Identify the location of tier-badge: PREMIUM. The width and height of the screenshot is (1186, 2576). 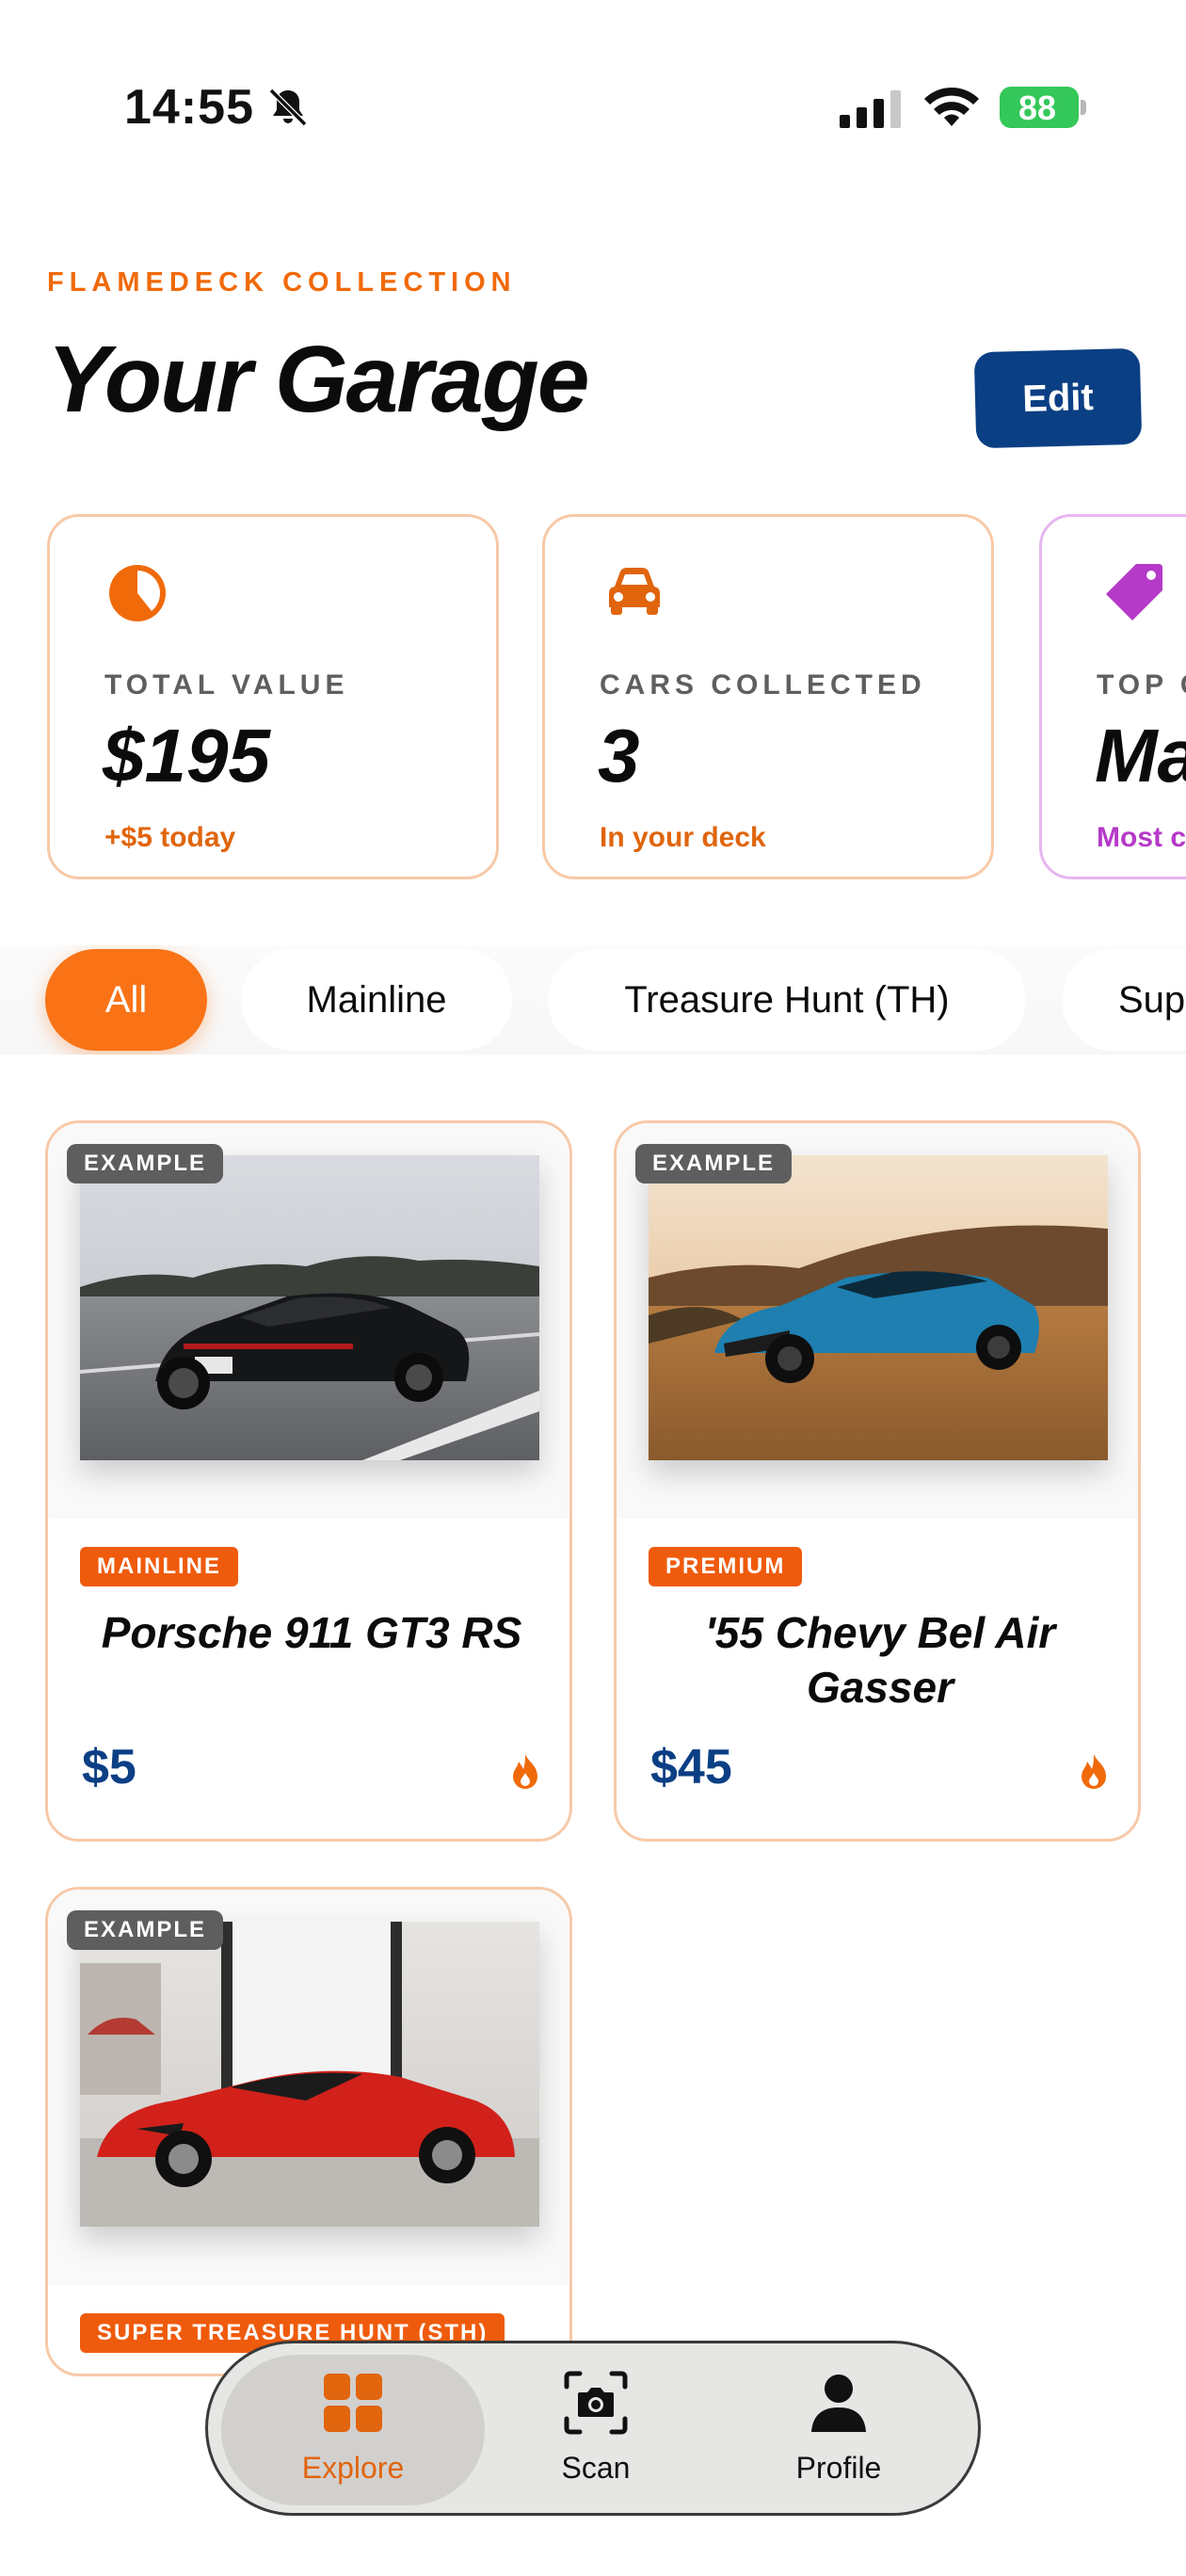
(726, 1566).